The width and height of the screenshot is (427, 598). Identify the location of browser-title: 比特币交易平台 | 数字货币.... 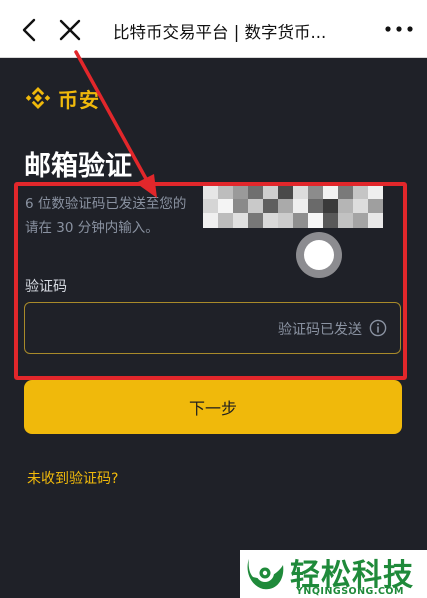
(220, 32).